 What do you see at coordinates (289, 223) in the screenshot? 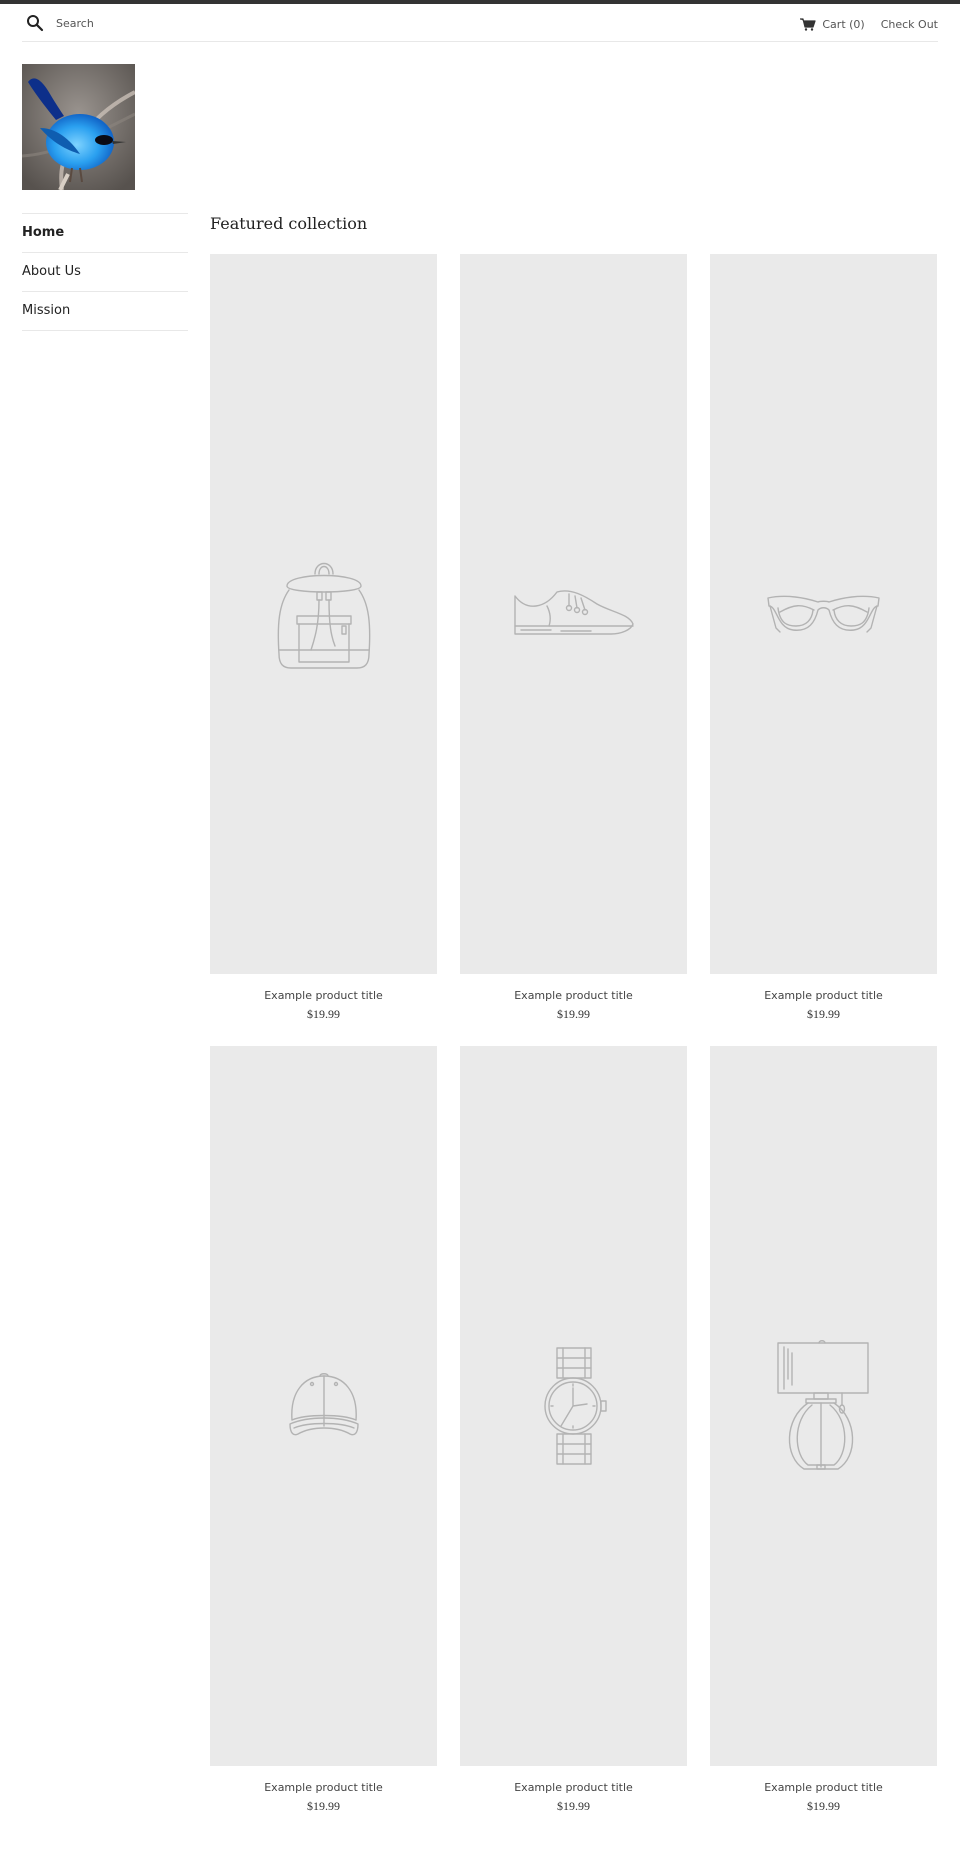
I see `section-title: Featured collection` at bounding box center [289, 223].